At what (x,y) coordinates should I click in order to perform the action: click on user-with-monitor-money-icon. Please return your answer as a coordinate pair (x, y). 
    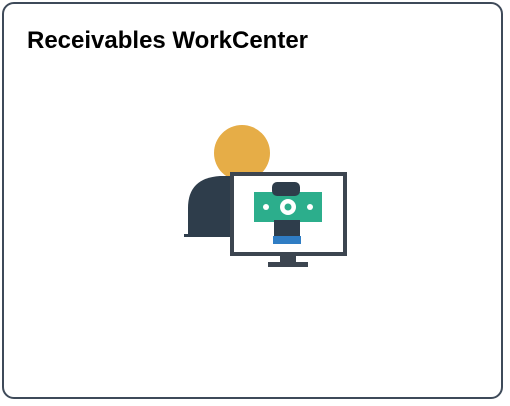
    Looking at the image, I should click on (265, 196).